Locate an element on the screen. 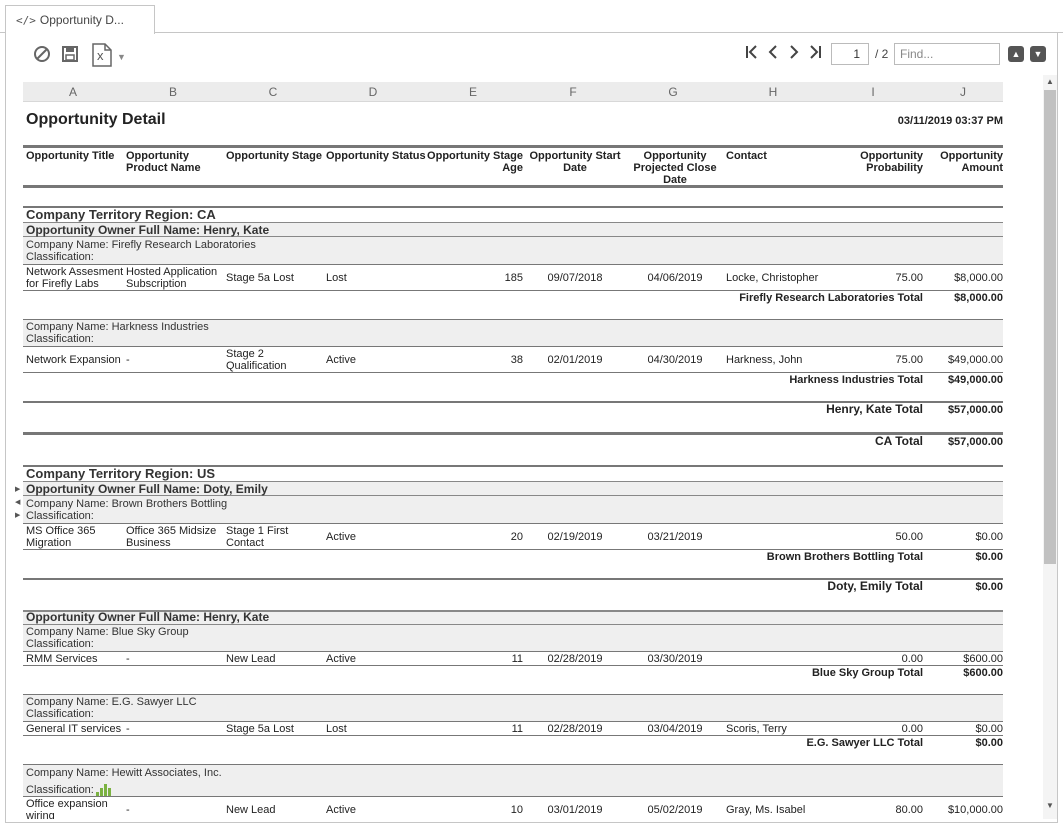  cell-contact: Scoris, Terry is located at coordinates (756, 729).